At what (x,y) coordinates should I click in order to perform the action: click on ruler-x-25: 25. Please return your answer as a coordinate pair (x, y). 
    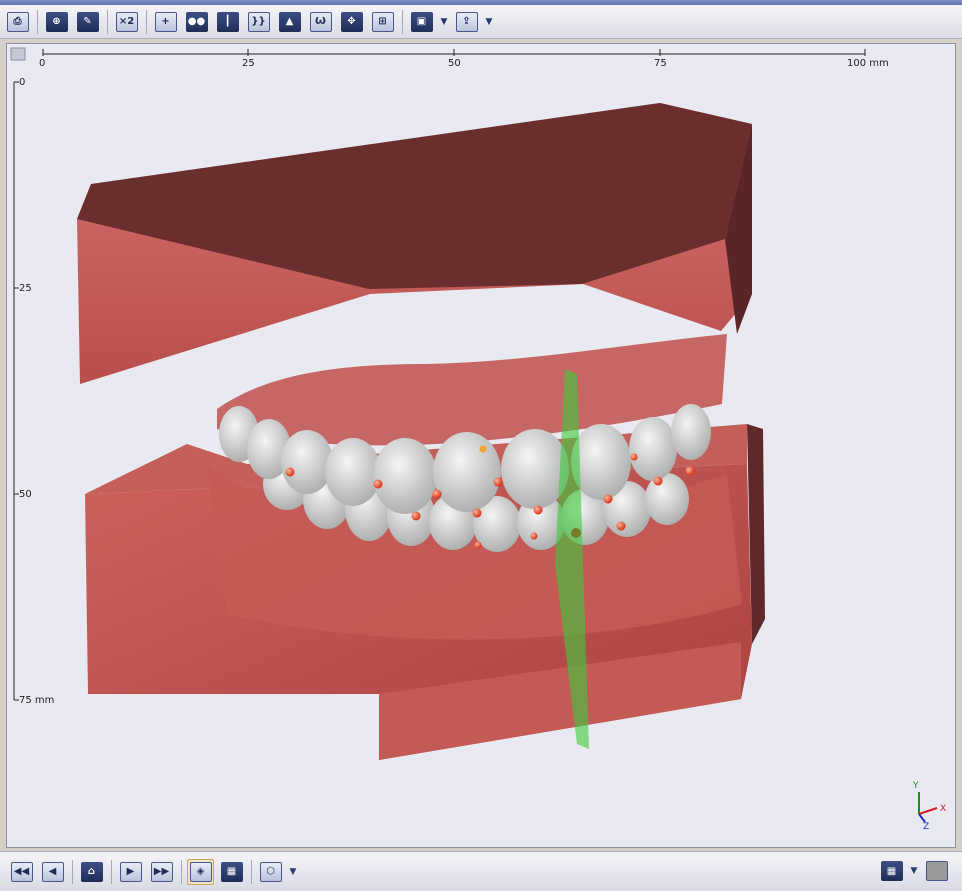
    Looking at the image, I should click on (248, 63).